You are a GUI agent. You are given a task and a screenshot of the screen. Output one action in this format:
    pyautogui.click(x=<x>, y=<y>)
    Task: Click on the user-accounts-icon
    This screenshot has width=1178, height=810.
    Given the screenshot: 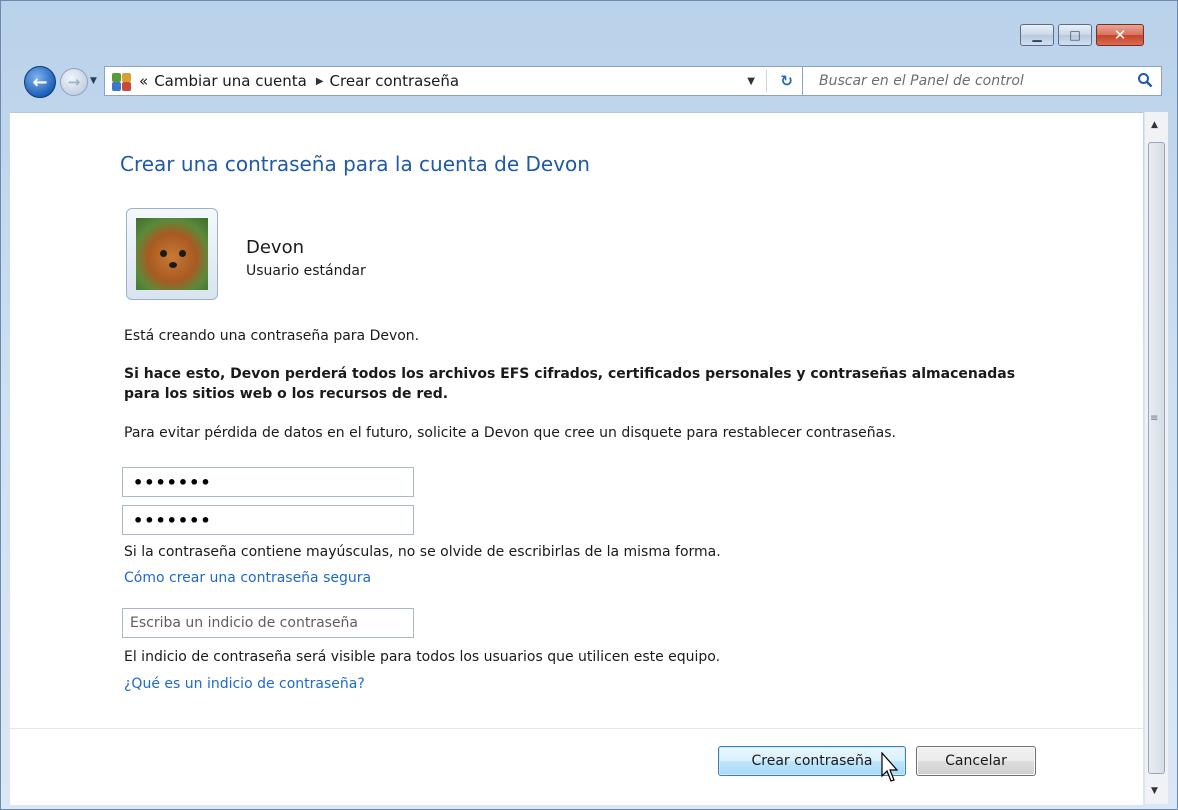 What is the action you would take?
    pyautogui.click(x=122, y=81)
    